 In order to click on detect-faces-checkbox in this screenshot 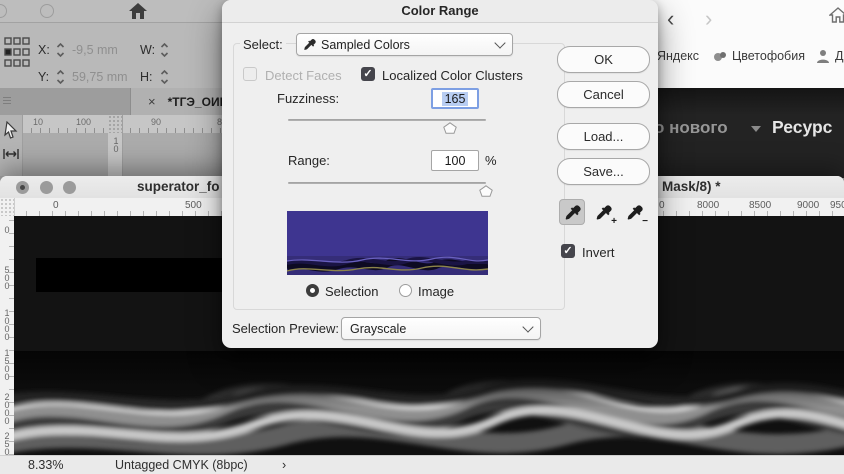, I will do `click(250, 74)`.